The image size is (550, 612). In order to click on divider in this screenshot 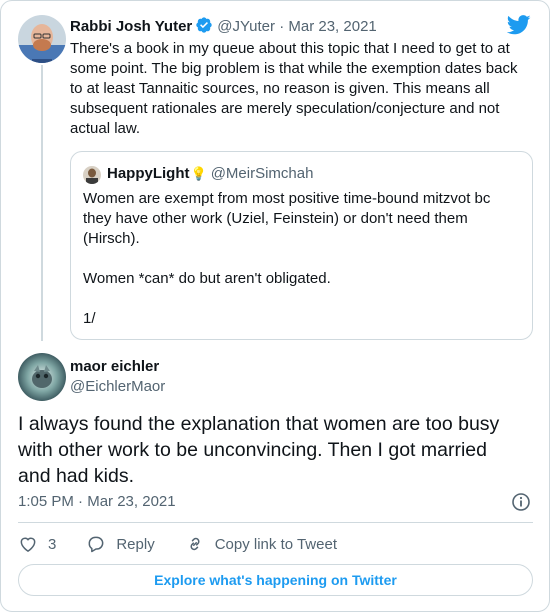, I will do `click(275, 522)`.